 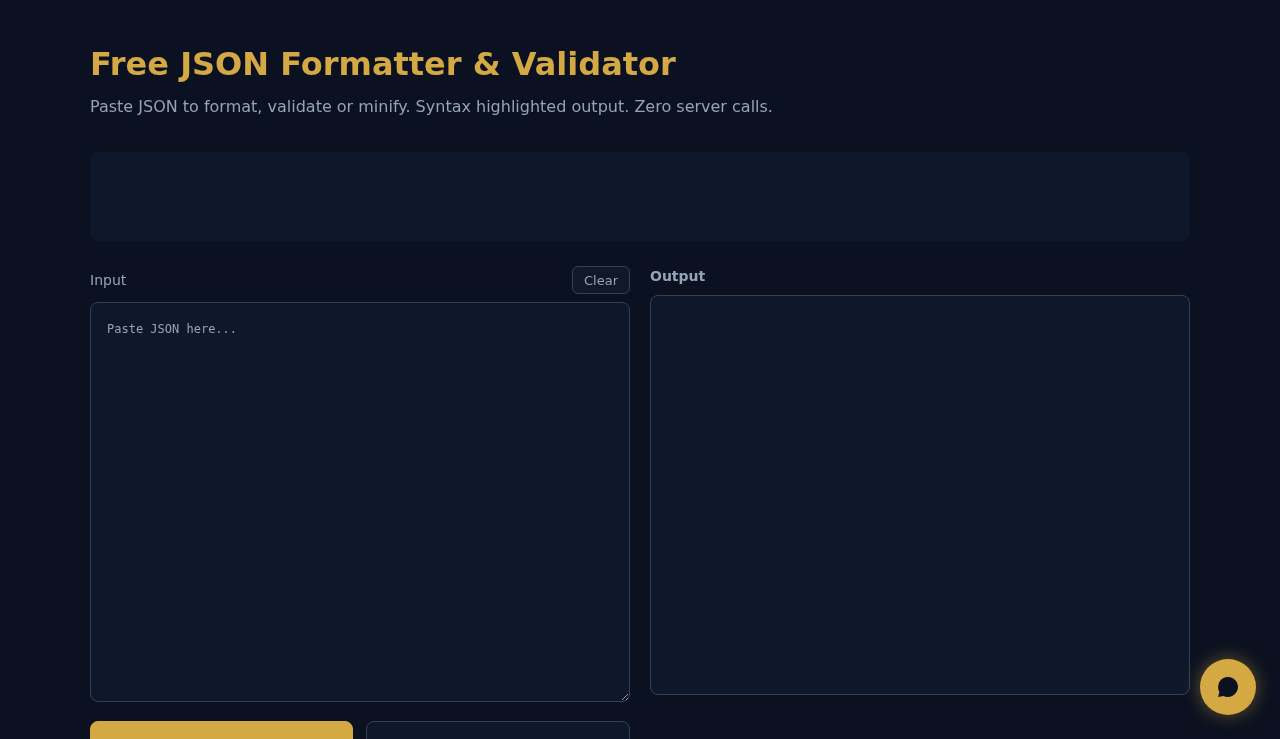 I want to click on input-label: Input, so click(x=108, y=280).